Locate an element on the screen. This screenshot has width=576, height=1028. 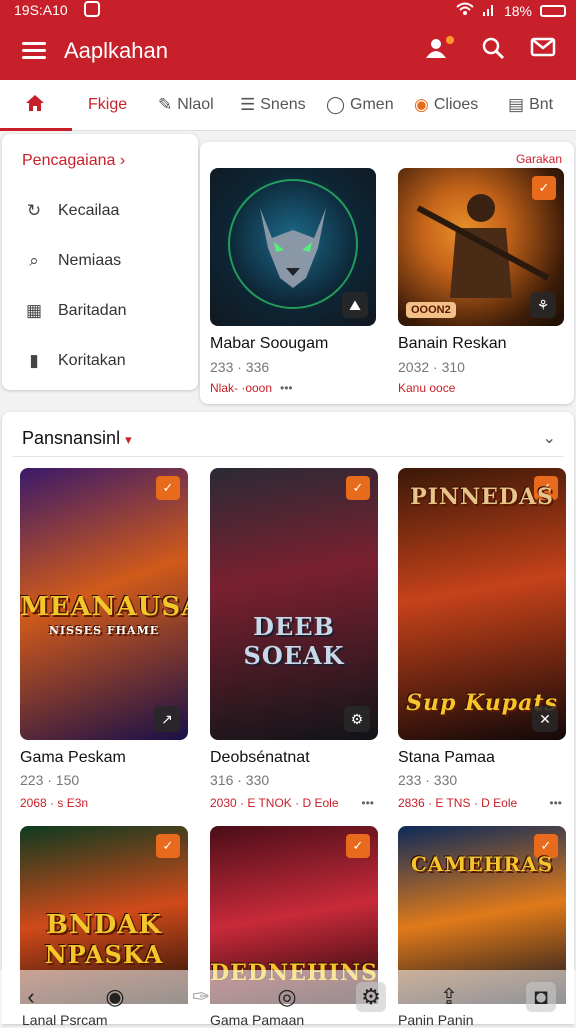
sliders-icon: ☰ is located at coordinates (248, 104).